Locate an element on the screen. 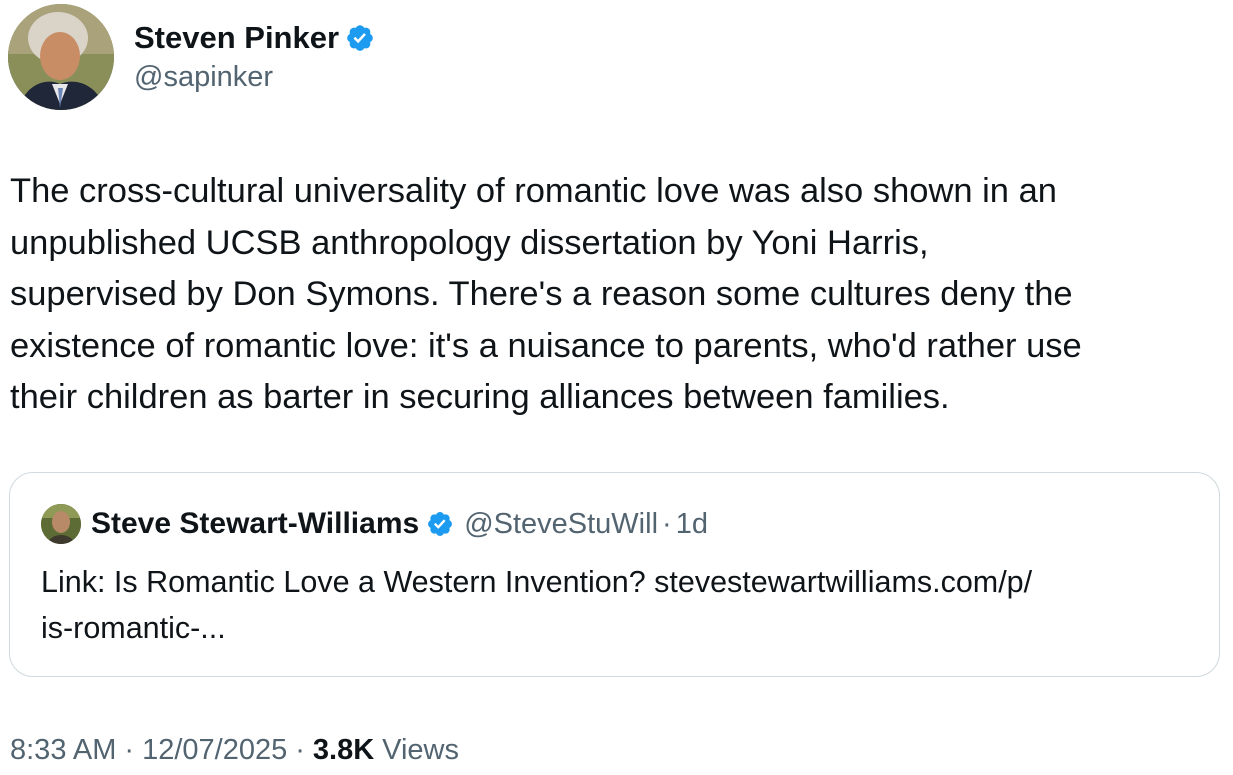 This screenshot has height=775, width=1233. tweet-time: 8:33 AM is located at coordinates (63, 750).